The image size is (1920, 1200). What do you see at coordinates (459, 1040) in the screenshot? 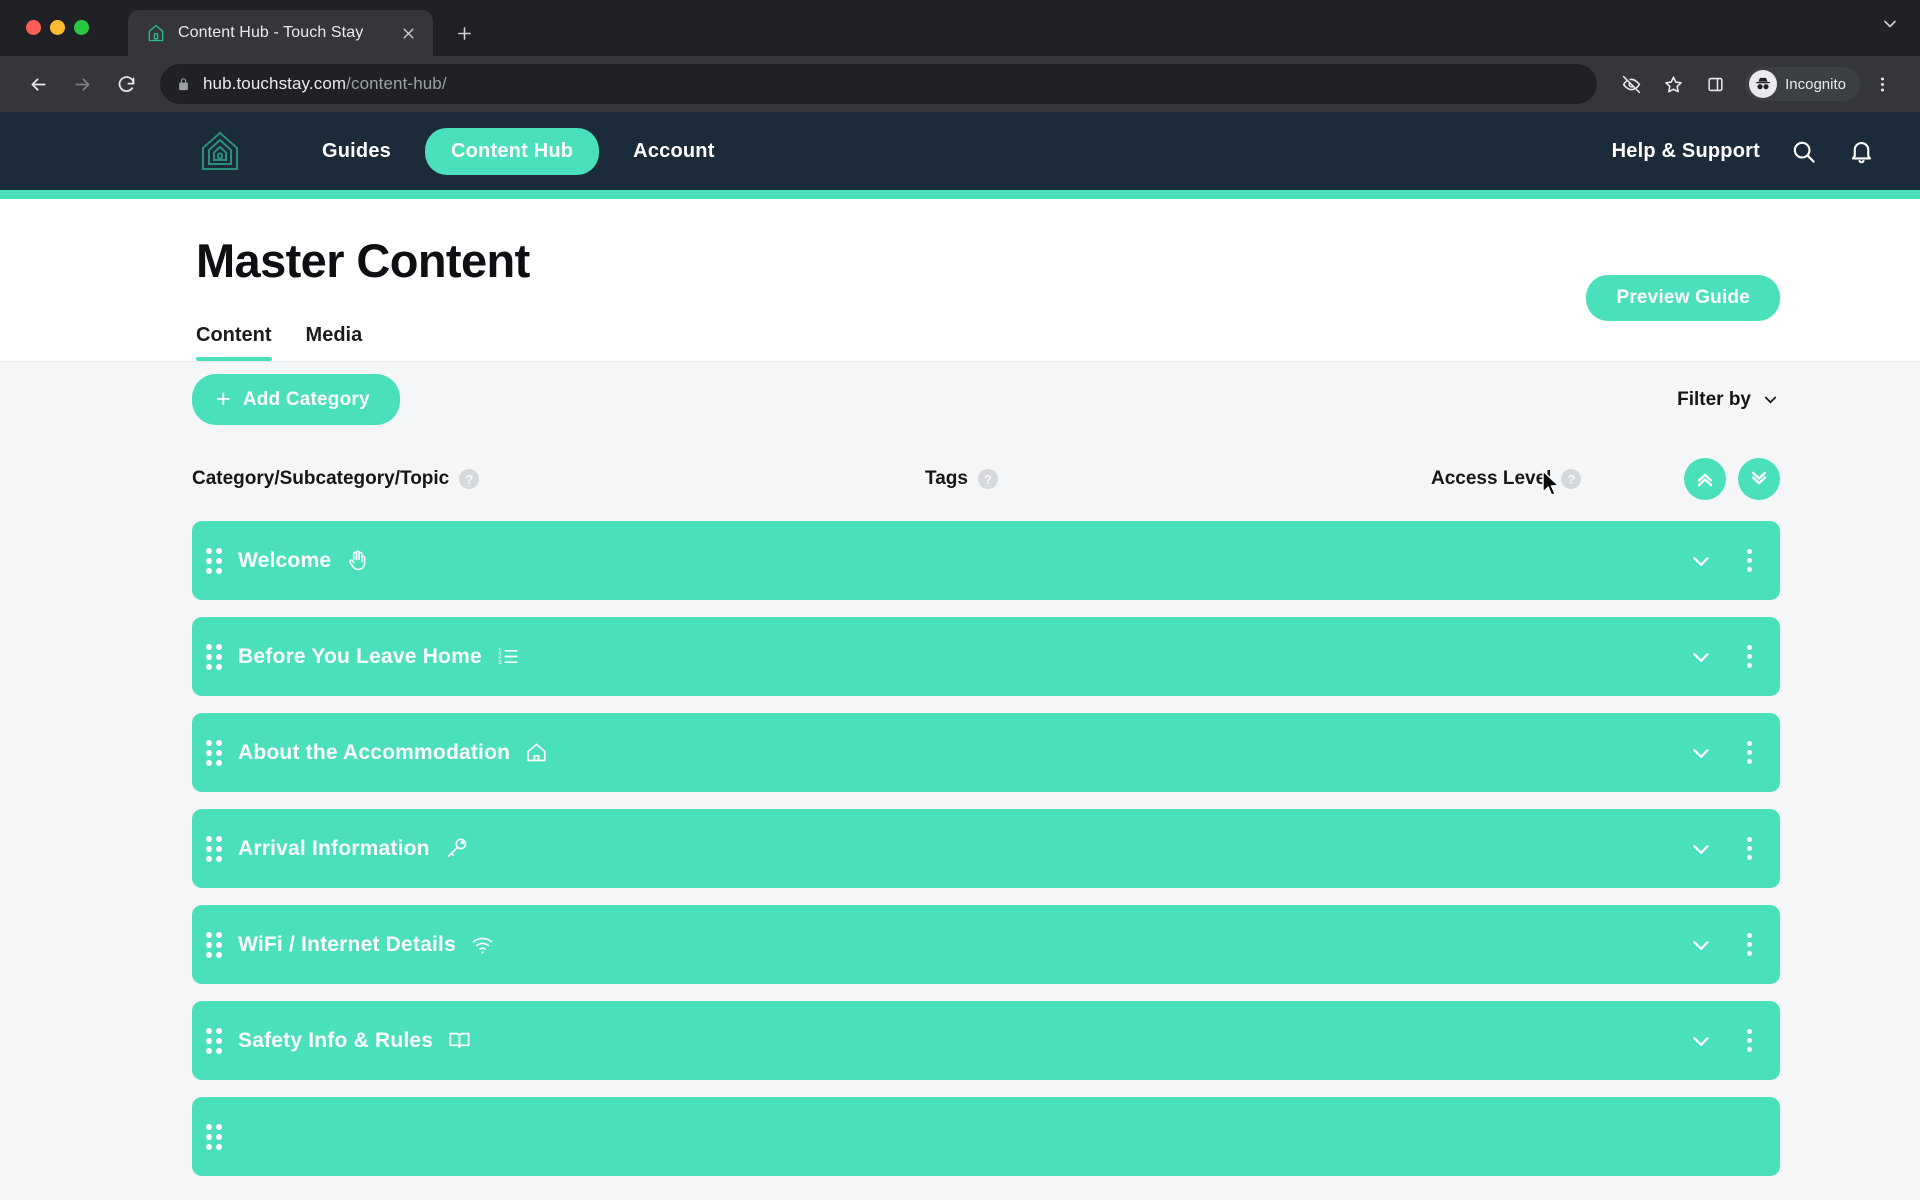
I see `open-book-icon` at bounding box center [459, 1040].